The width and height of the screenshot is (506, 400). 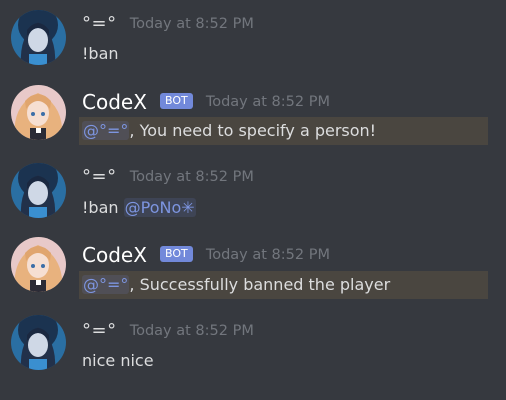 I want to click on message-text: !ban, so click(x=103, y=207).